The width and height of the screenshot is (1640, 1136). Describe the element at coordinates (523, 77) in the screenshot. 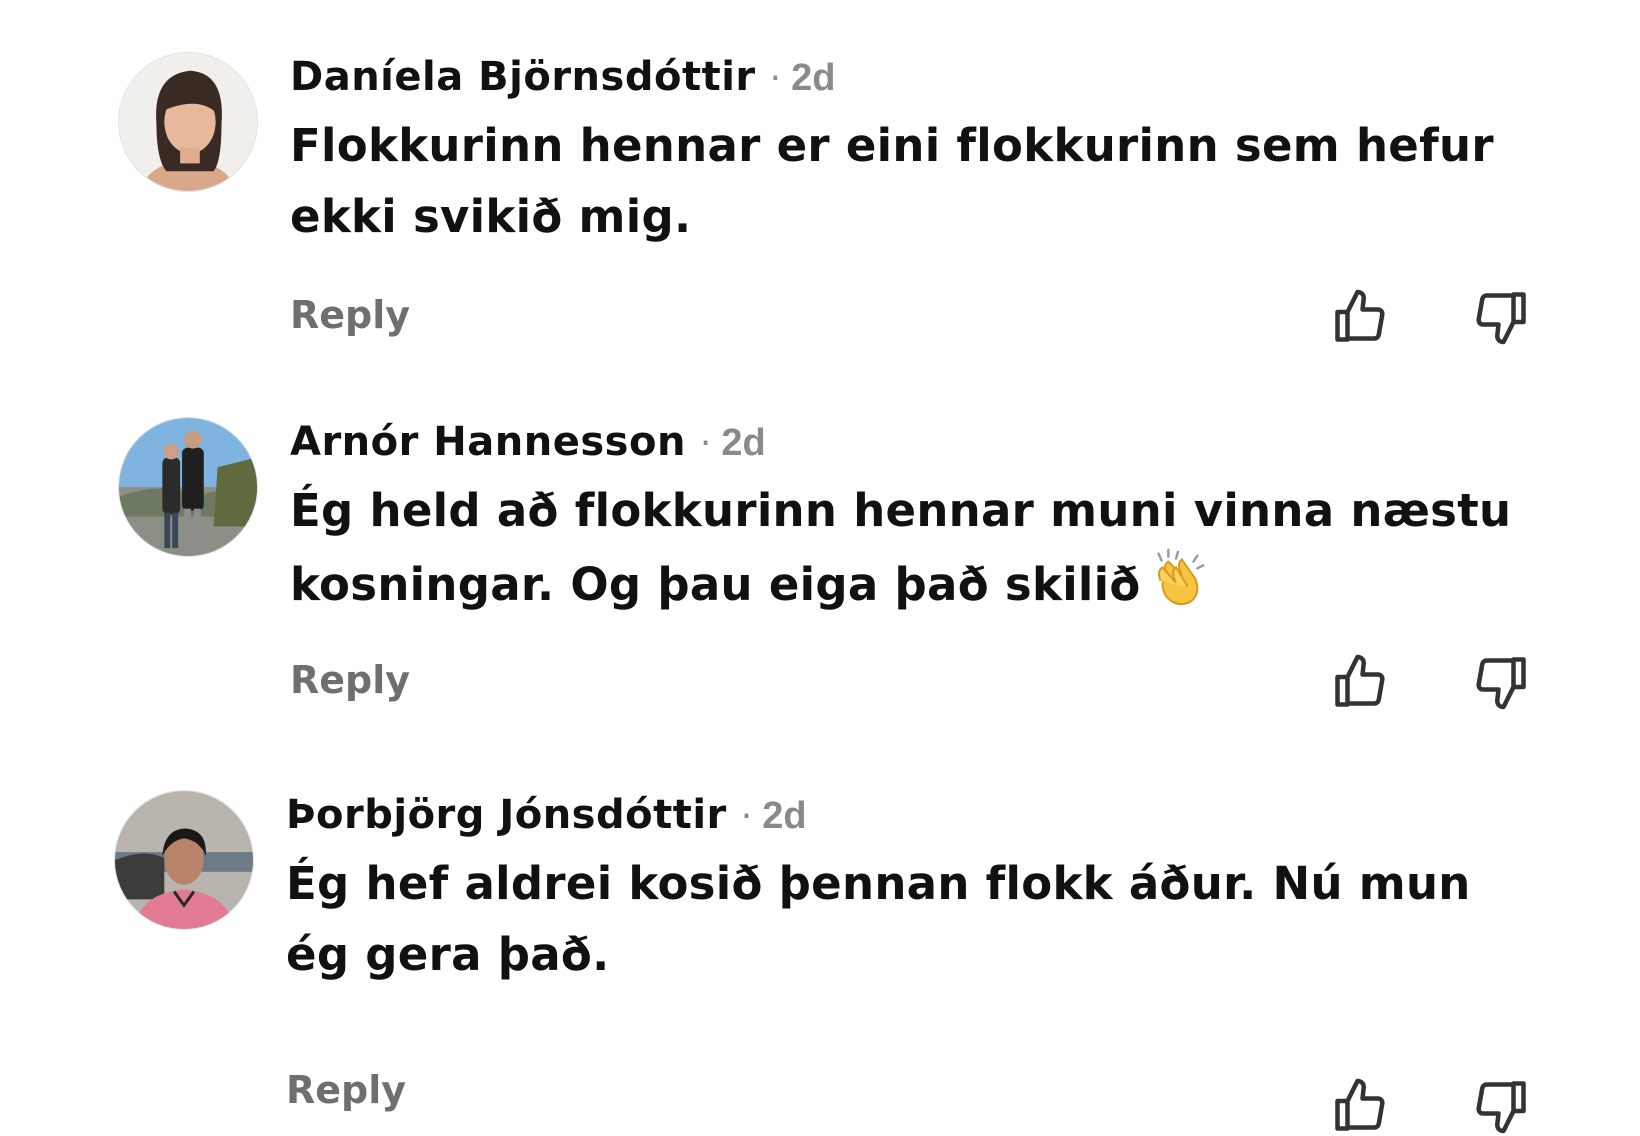

I see `author-name: Daníela Björnsdóttir` at that location.